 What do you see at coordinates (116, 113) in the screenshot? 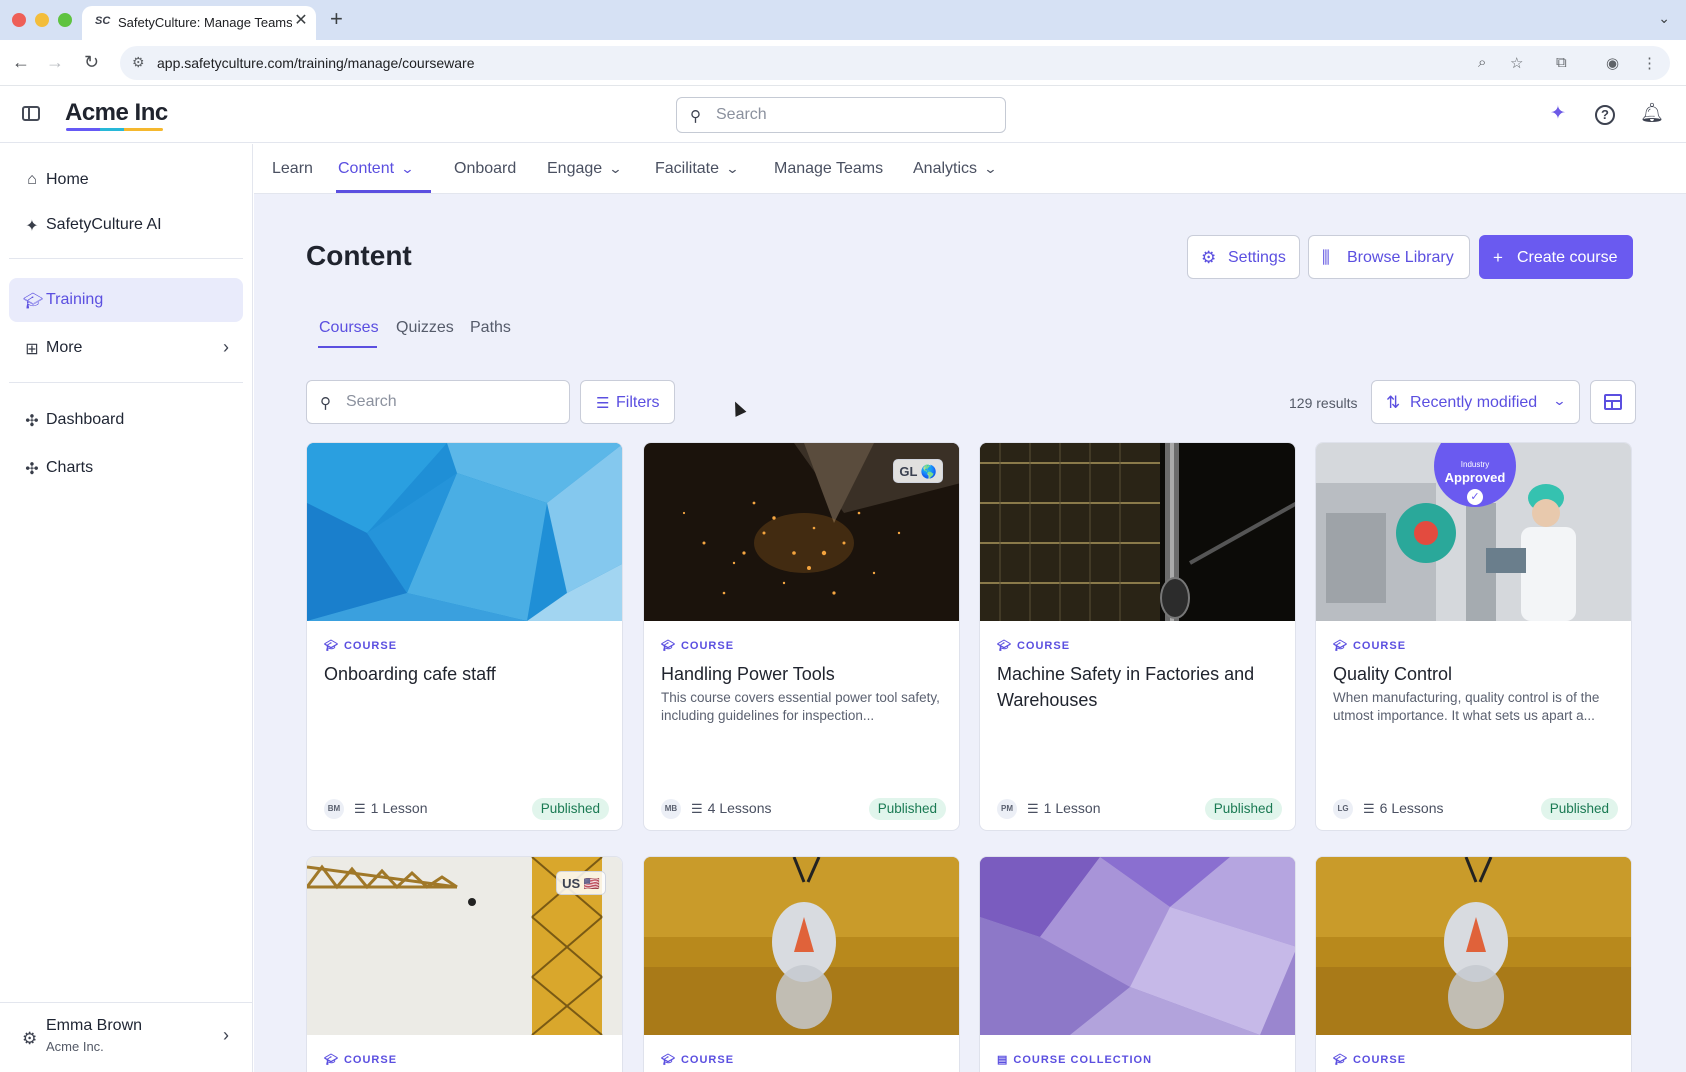
I see `brand-logo: Acme Inc` at bounding box center [116, 113].